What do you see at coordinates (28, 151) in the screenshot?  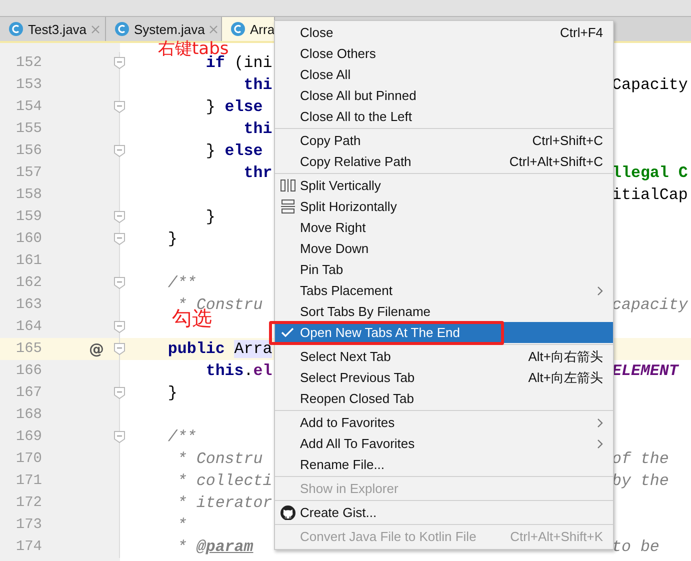 I see `line-number: 156` at bounding box center [28, 151].